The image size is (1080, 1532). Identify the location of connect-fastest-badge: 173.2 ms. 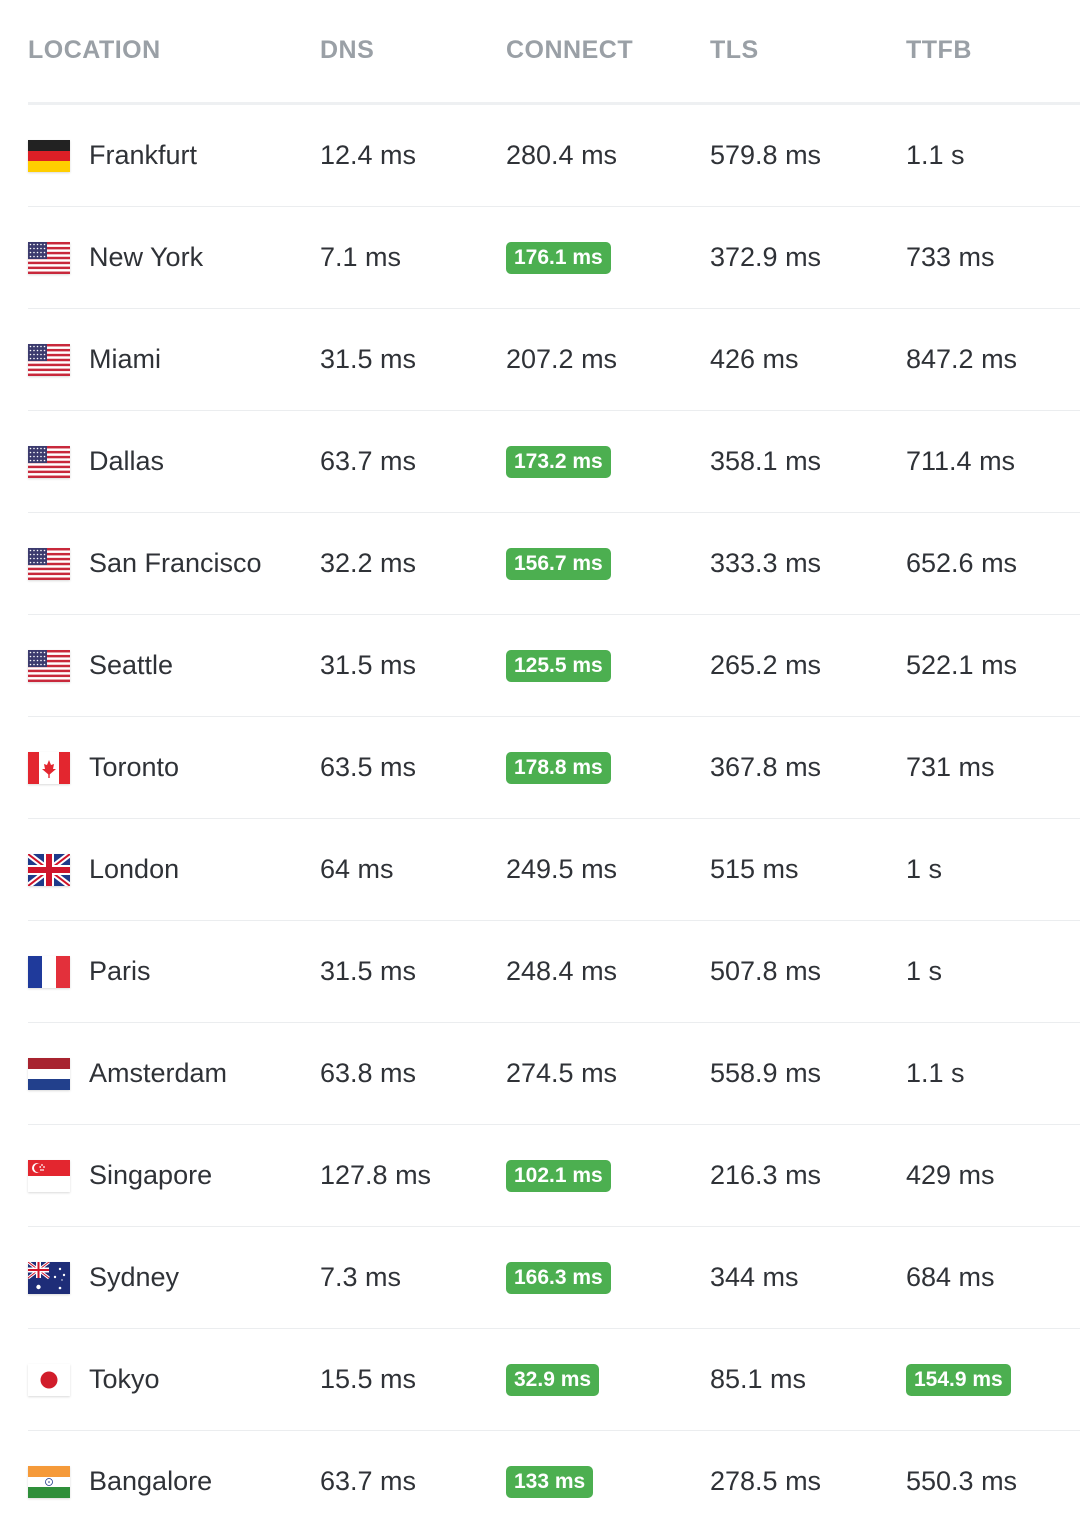
(558, 461).